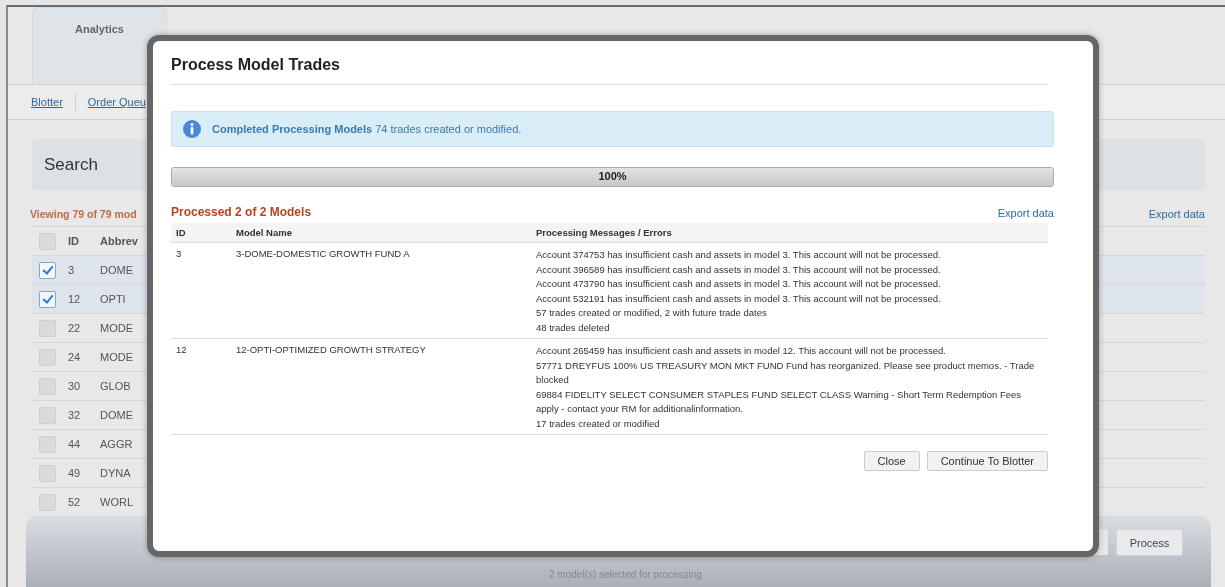 The image size is (1225, 587). Describe the element at coordinates (1149, 543) in the screenshot. I see `process-button: Process` at that location.